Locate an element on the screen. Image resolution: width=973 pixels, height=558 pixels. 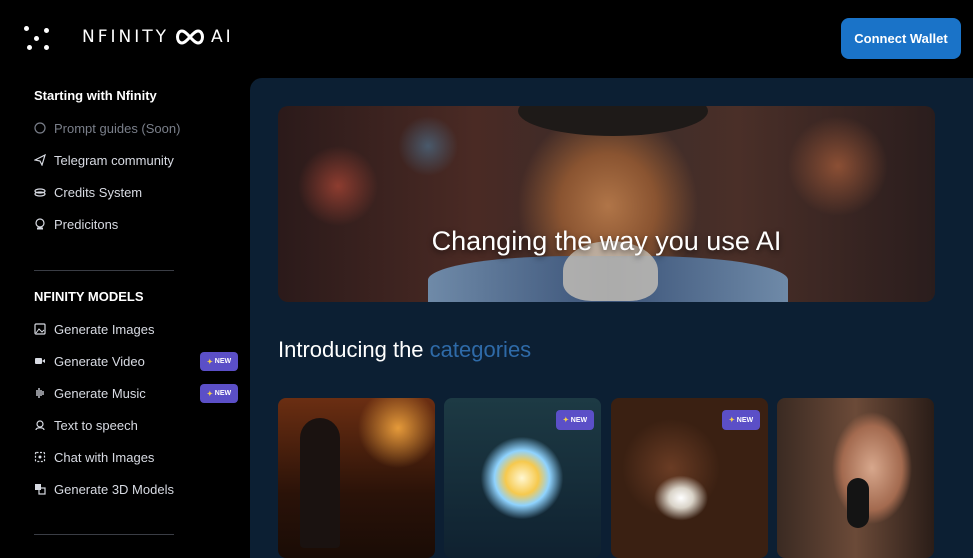
video-icon is located at coordinates (40, 361).